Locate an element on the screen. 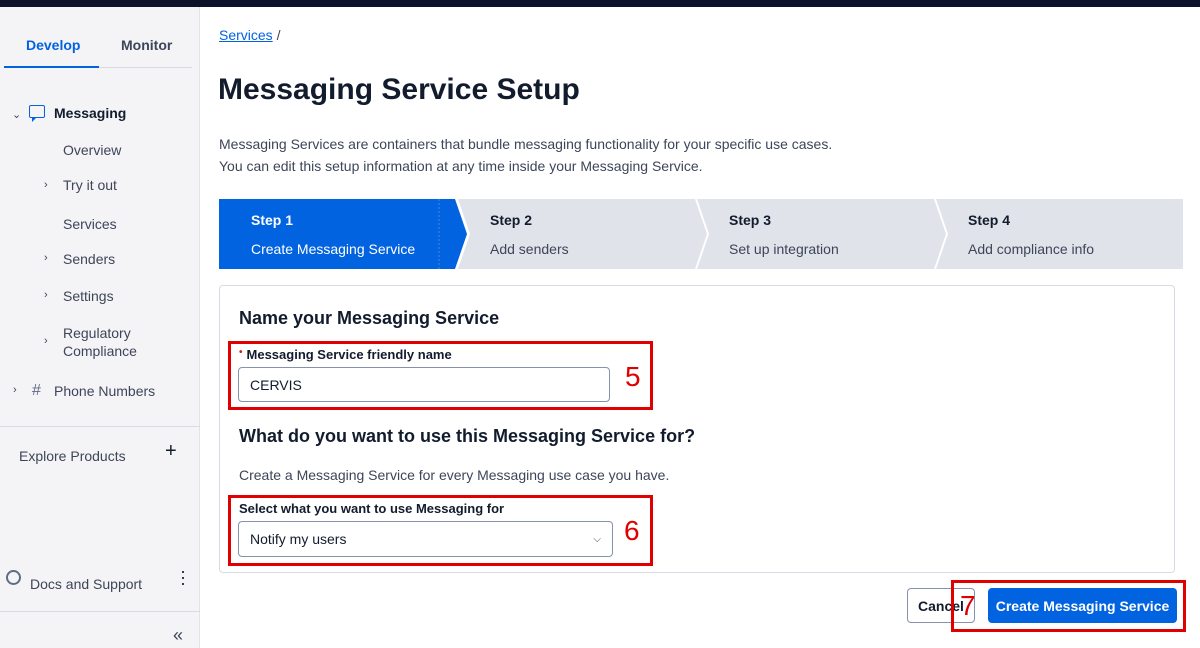  sidebar-item-messaging: Messaging is located at coordinates (90, 113).